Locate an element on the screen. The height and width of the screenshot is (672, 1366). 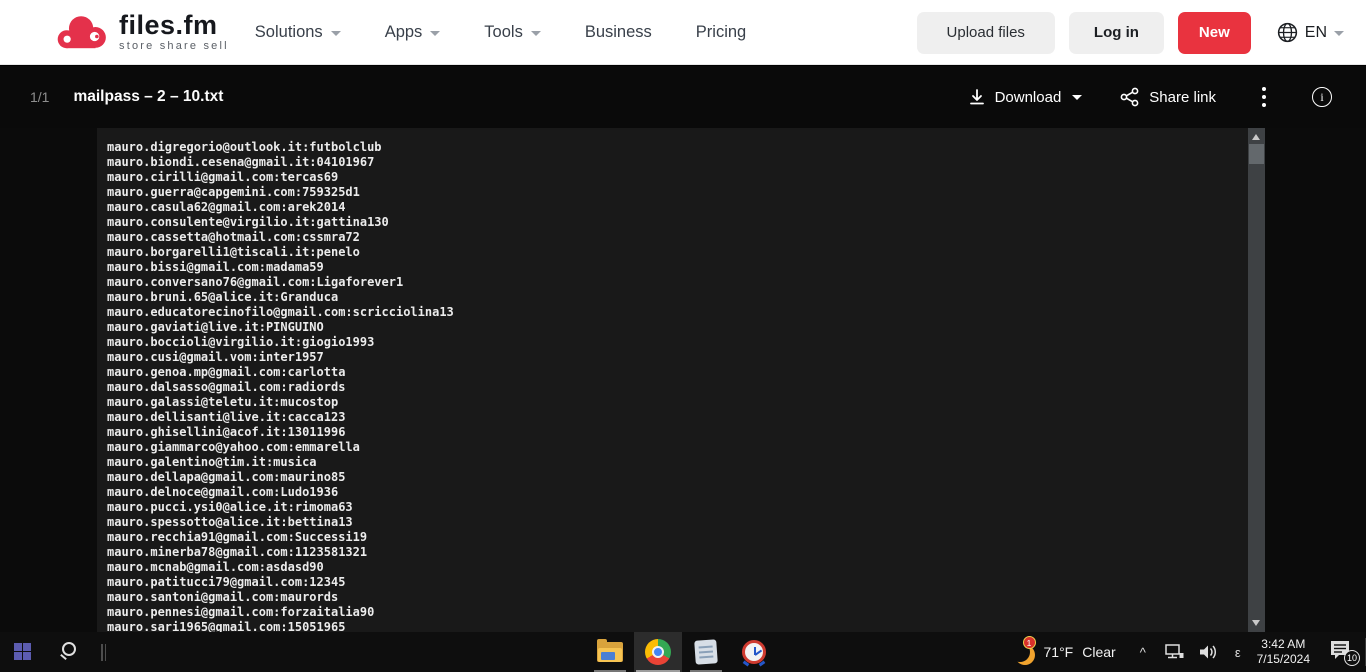
clock-date: 7/15/2024 is located at coordinates (1283, 659).